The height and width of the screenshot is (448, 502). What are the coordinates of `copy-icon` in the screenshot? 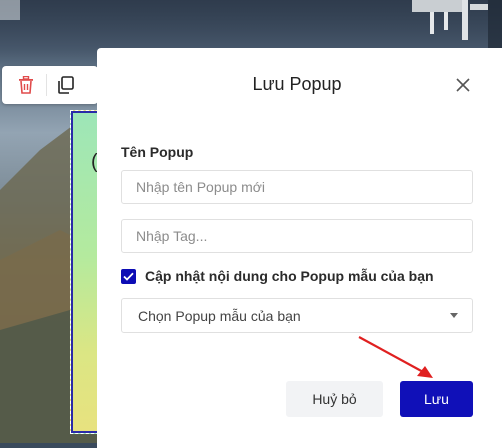 It's located at (66, 85).